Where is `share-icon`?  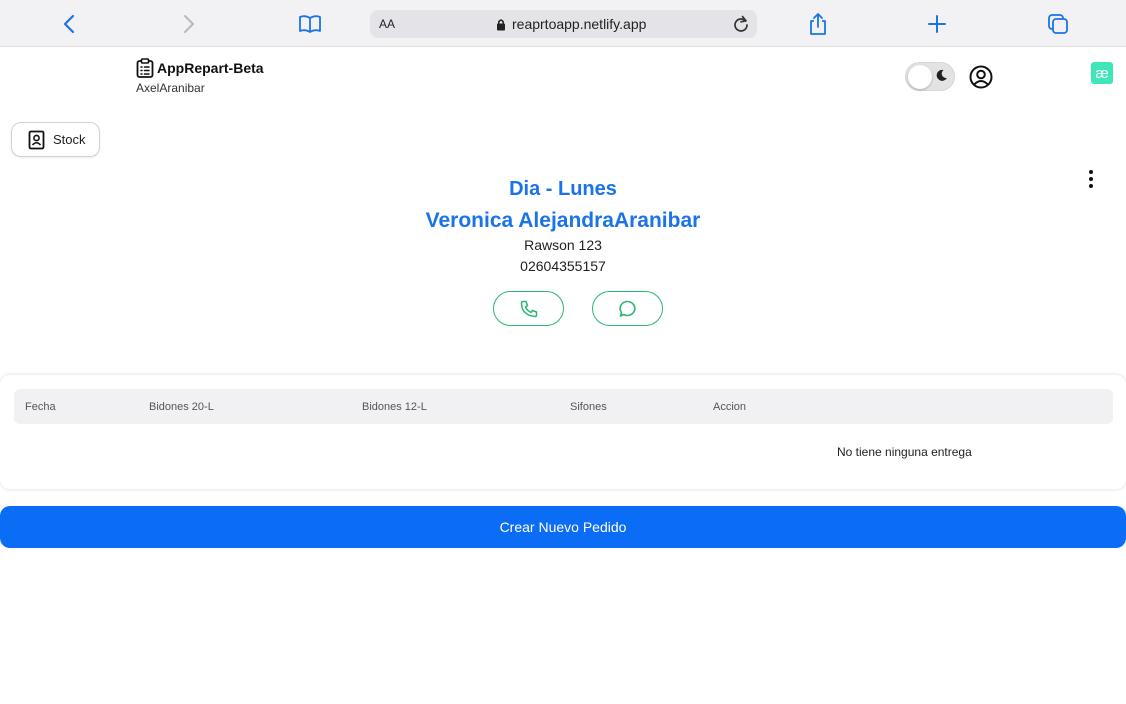 share-icon is located at coordinates (818, 24).